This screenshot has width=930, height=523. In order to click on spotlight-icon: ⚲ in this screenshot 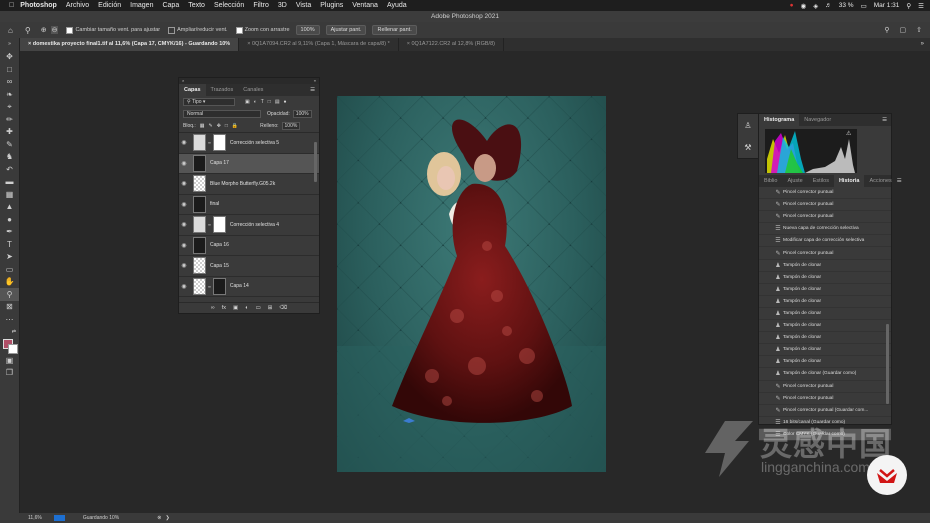, I will do `click(908, 6)`.